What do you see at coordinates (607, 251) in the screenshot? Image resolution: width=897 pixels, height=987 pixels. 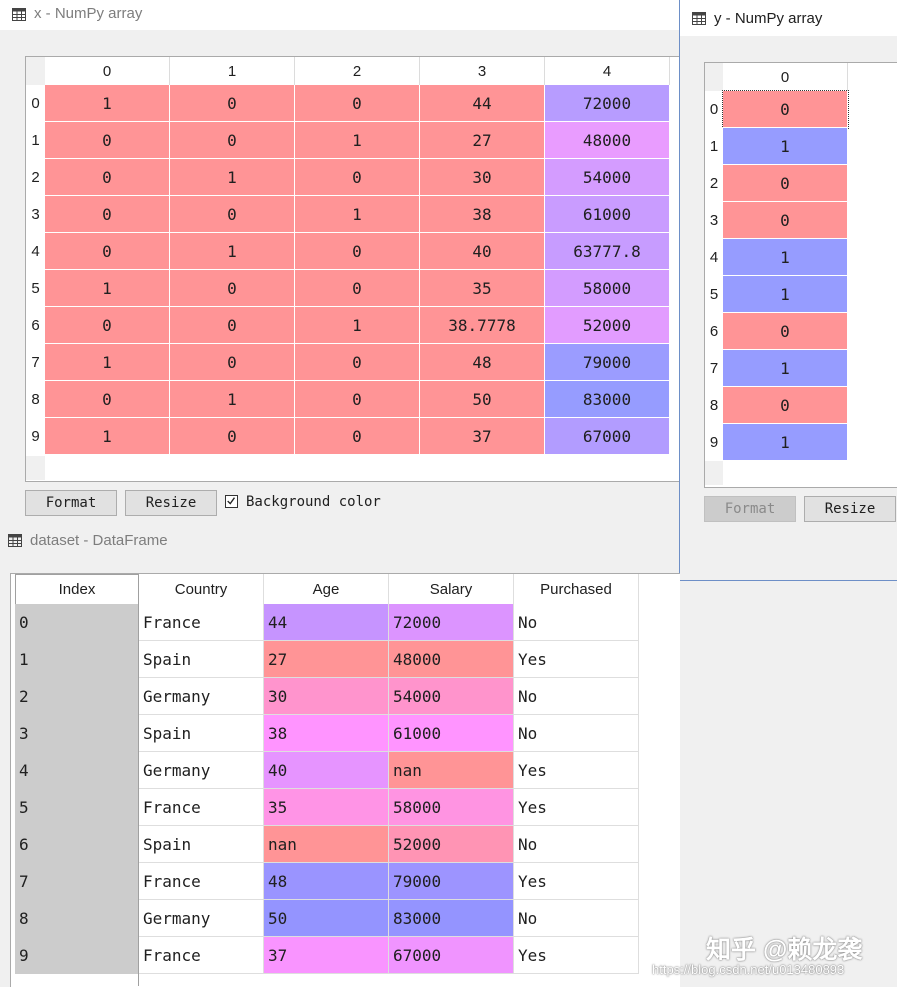 I see `x-array-cell: 63777.8` at bounding box center [607, 251].